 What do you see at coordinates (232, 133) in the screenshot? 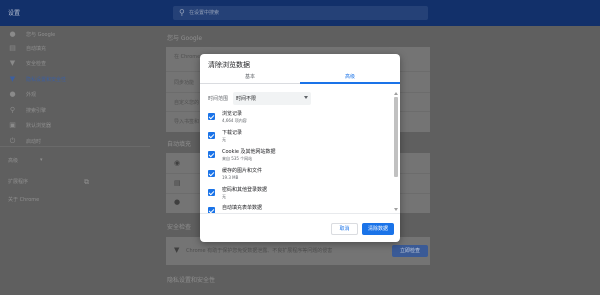
I see `item-label: 下载记录` at bounding box center [232, 133].